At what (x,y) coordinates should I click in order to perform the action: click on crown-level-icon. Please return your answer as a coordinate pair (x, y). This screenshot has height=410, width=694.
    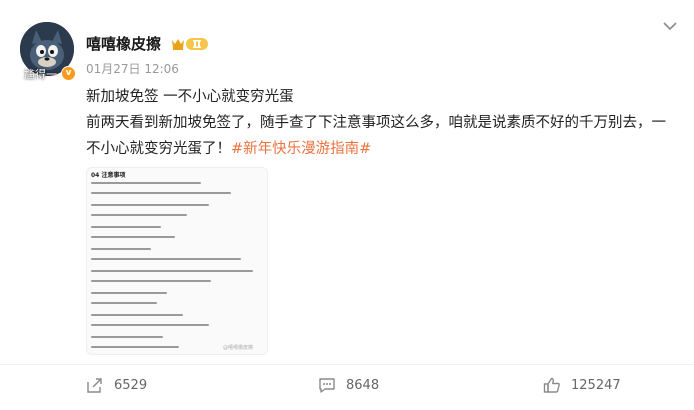
    Looking at the image, I should click on (190, 44).